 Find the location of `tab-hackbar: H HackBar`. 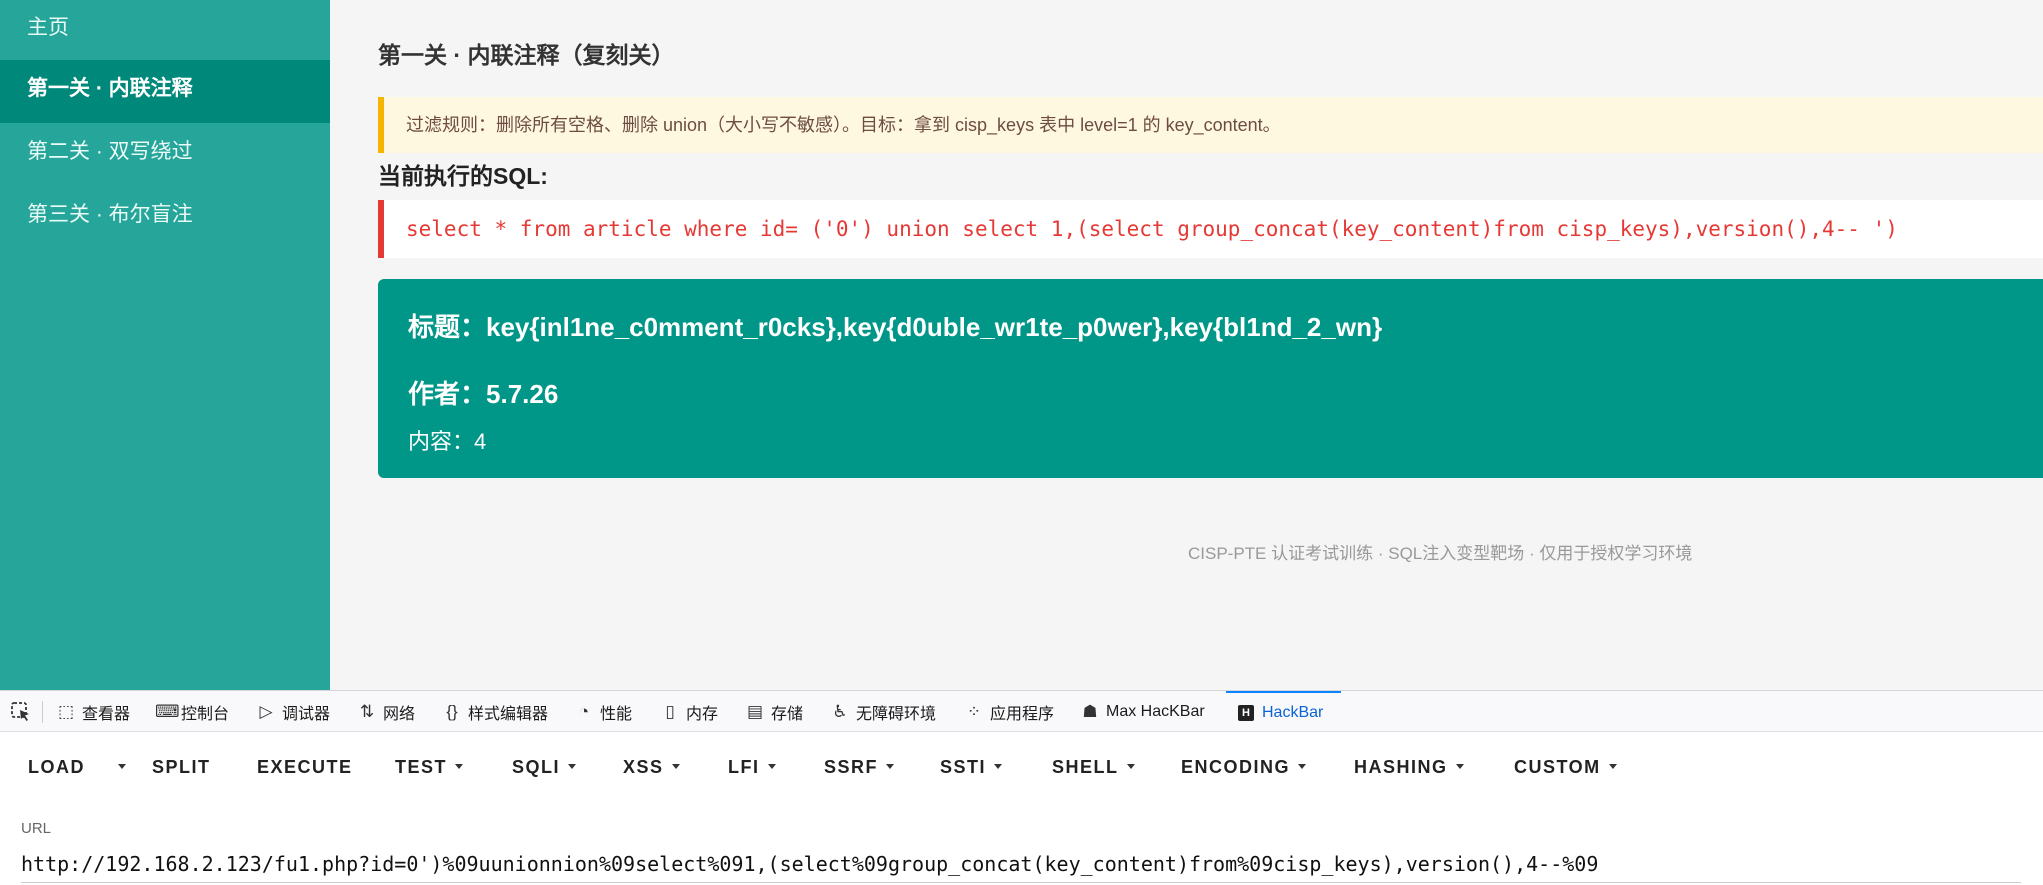

tab-hackbar: H HackBar is located at coordinates (1283, 711).